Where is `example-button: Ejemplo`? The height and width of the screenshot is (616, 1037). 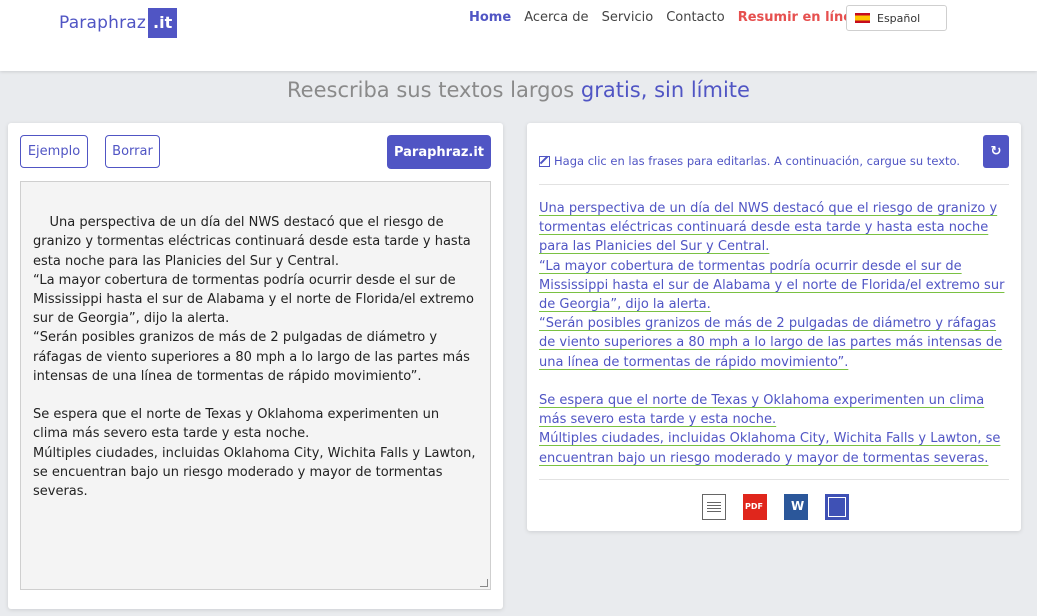
example-button: Ejemplo is located at coordinates (54, 151).